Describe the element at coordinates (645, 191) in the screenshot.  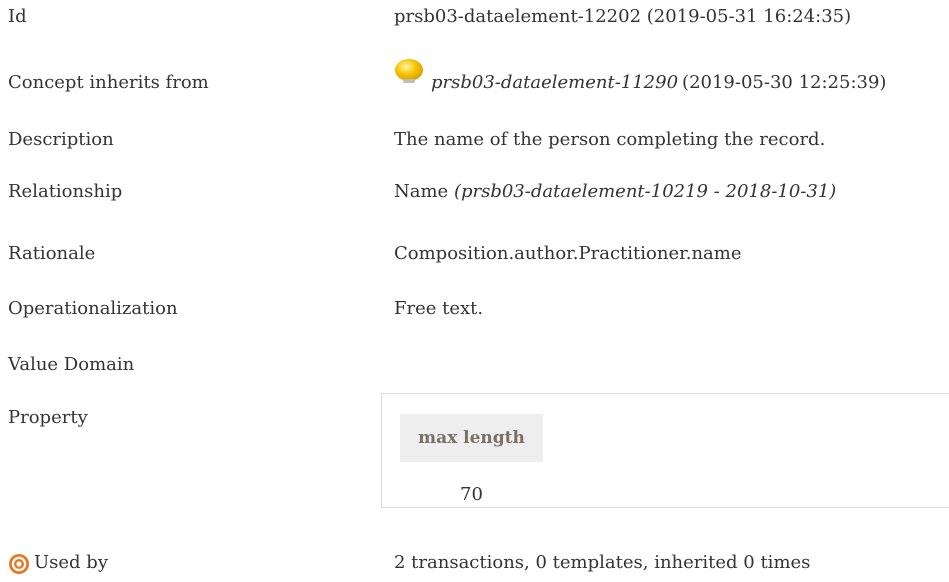
I see `relationship-ref: (prsb03-dataelement-10219 - 2018-10-31)` at that location.